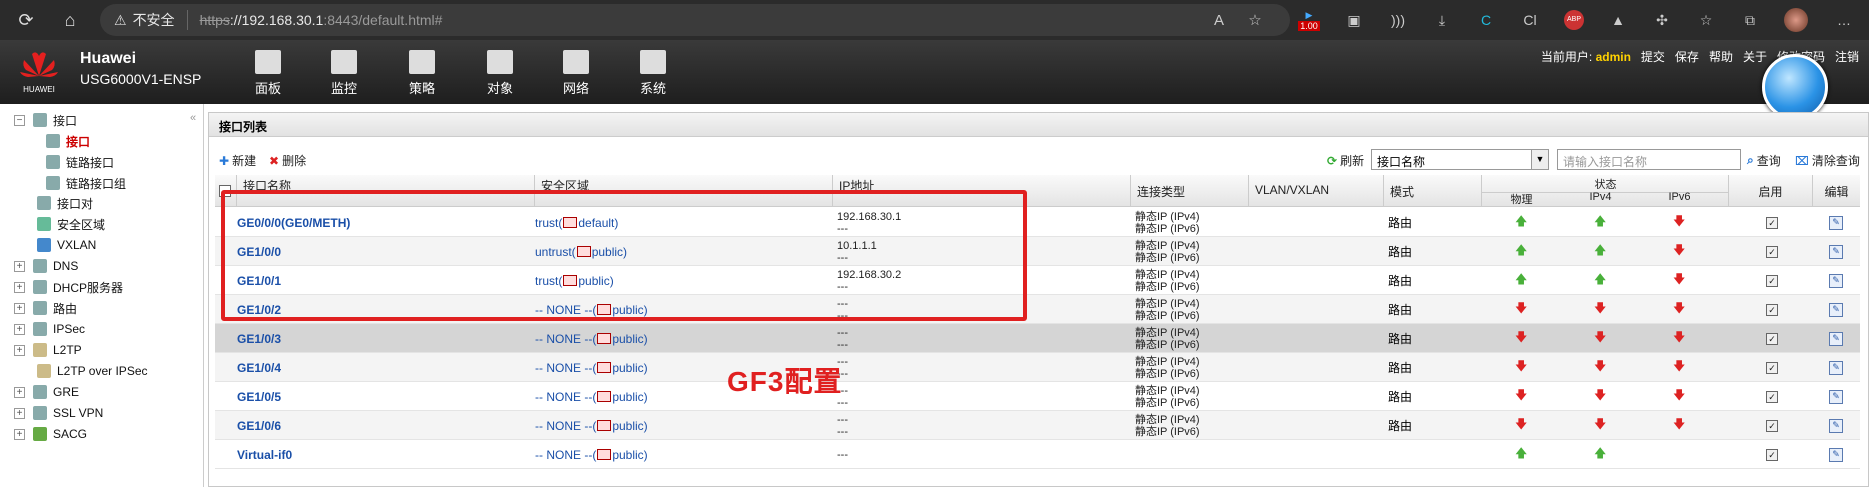 The width and height of the screenshot is (1869, 487). I want to click on favorites-bar-icon: ☆, so click(1706, 20).